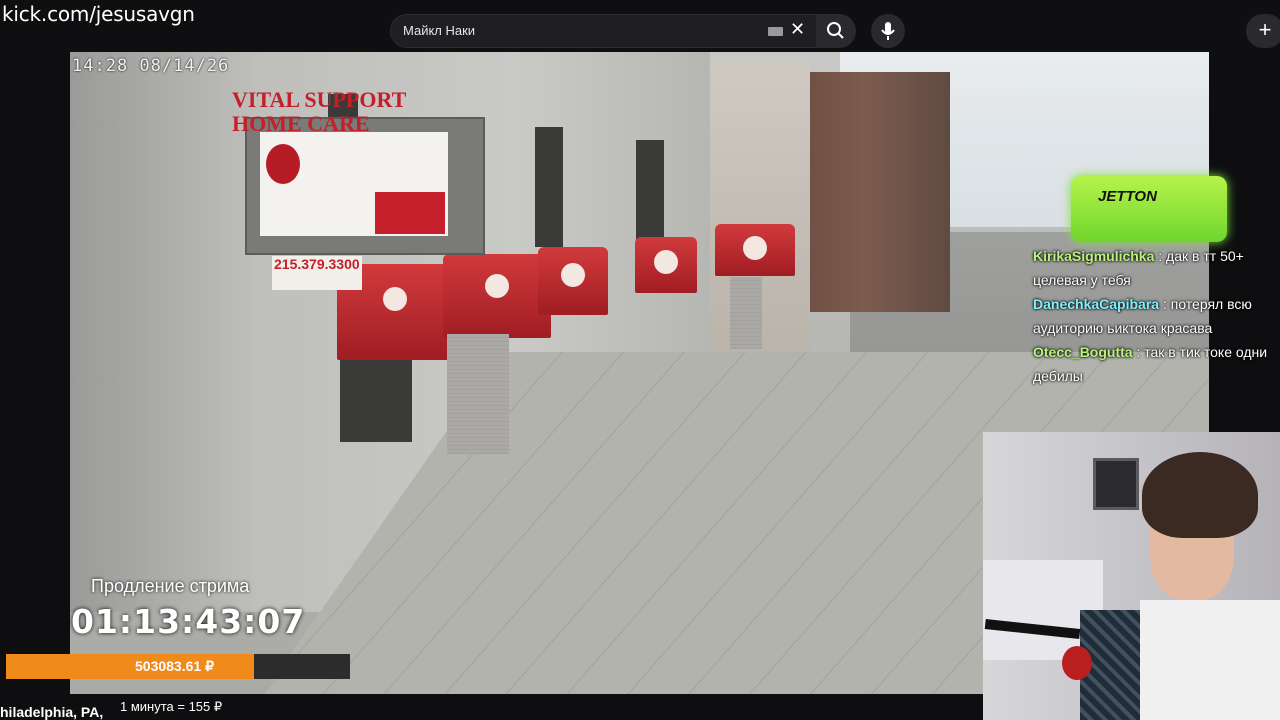 The height and width of the screenshot is (720, 1280). Describe the element at coordinates (775, 31) in the screenshot. I see `keyboard-icon` at that location.